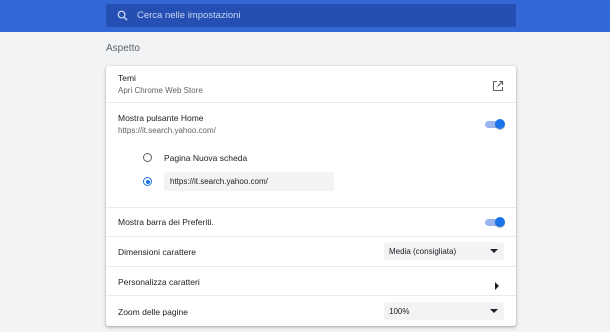 The height and width of the screenshot is (332, 610). What do you see at coordinates (159, 282) in the screenshot?
I see `customize-fonts-label: Personalizza caratteri` at bounding box center [159, 282].